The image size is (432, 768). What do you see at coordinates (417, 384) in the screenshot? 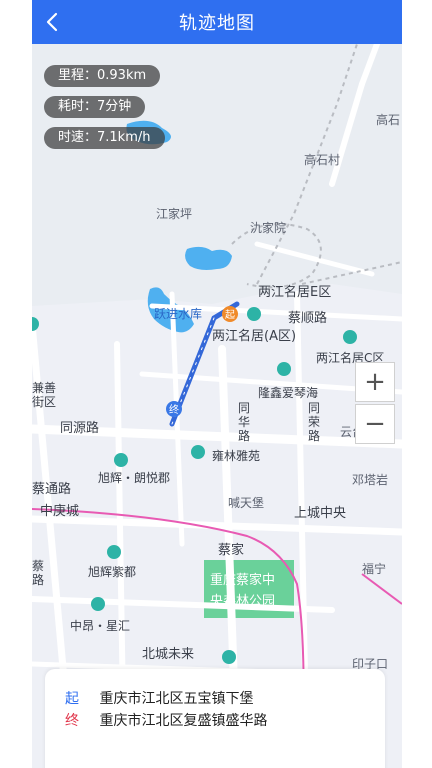
I see `right-margin` at bounding box center [417, 384].